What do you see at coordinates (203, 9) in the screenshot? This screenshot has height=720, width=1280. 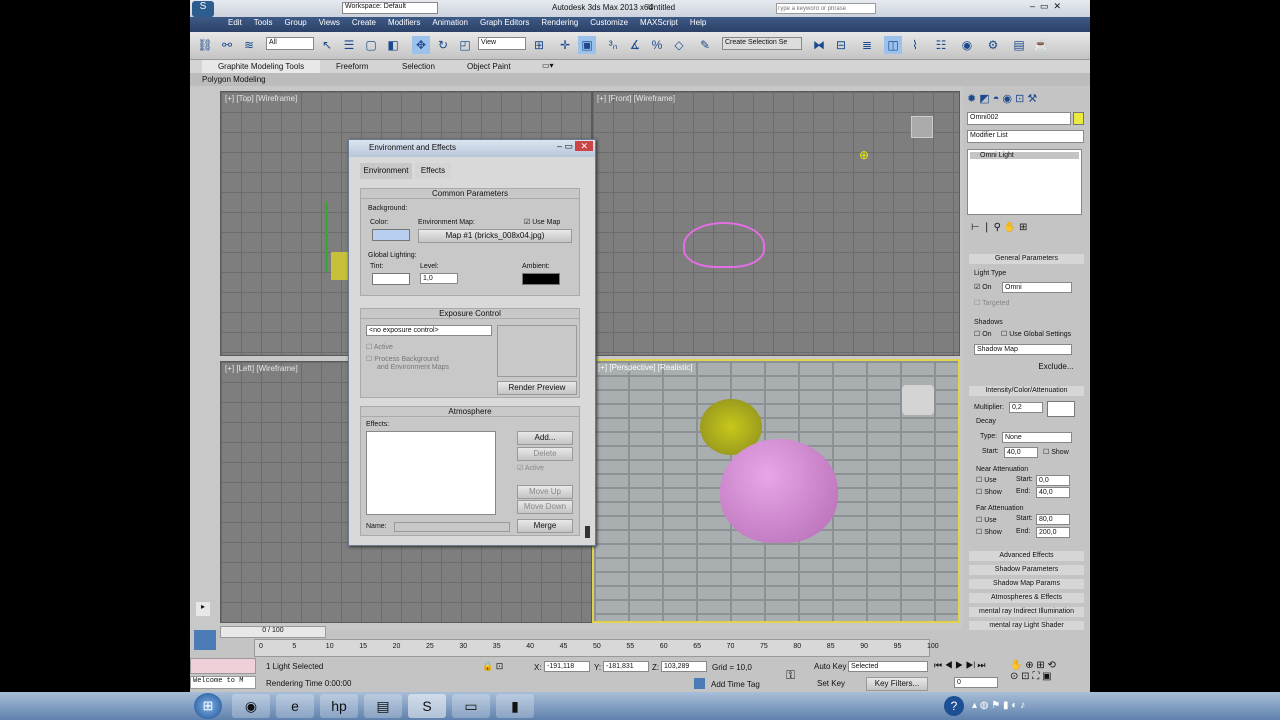 I see `app-logo-icon: S` at bounding box center [203, 9].